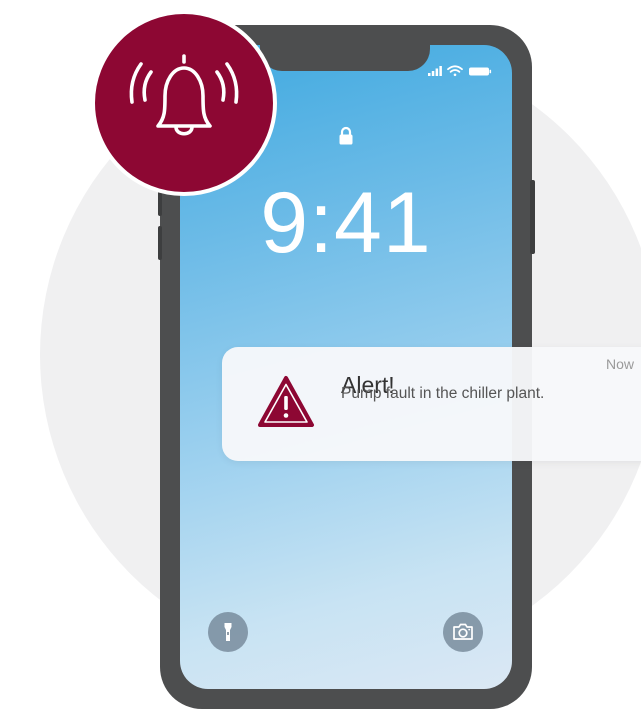 The image size is (641, 709). I want to click on signal-icon, so click(435, 71).